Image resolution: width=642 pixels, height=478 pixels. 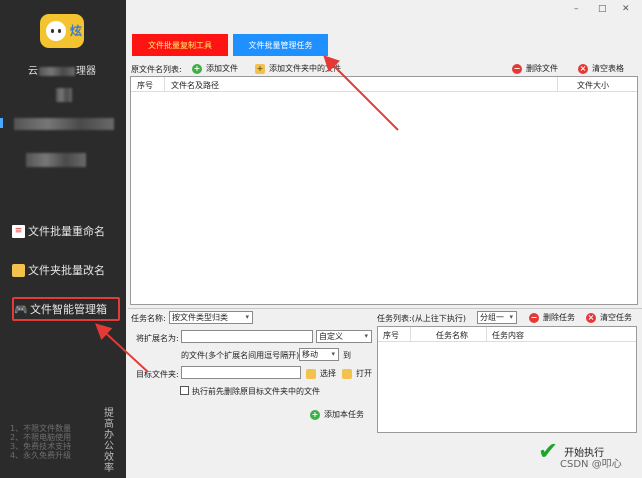 I want to click on group-value: 分组一, so click(x=492, y=317).